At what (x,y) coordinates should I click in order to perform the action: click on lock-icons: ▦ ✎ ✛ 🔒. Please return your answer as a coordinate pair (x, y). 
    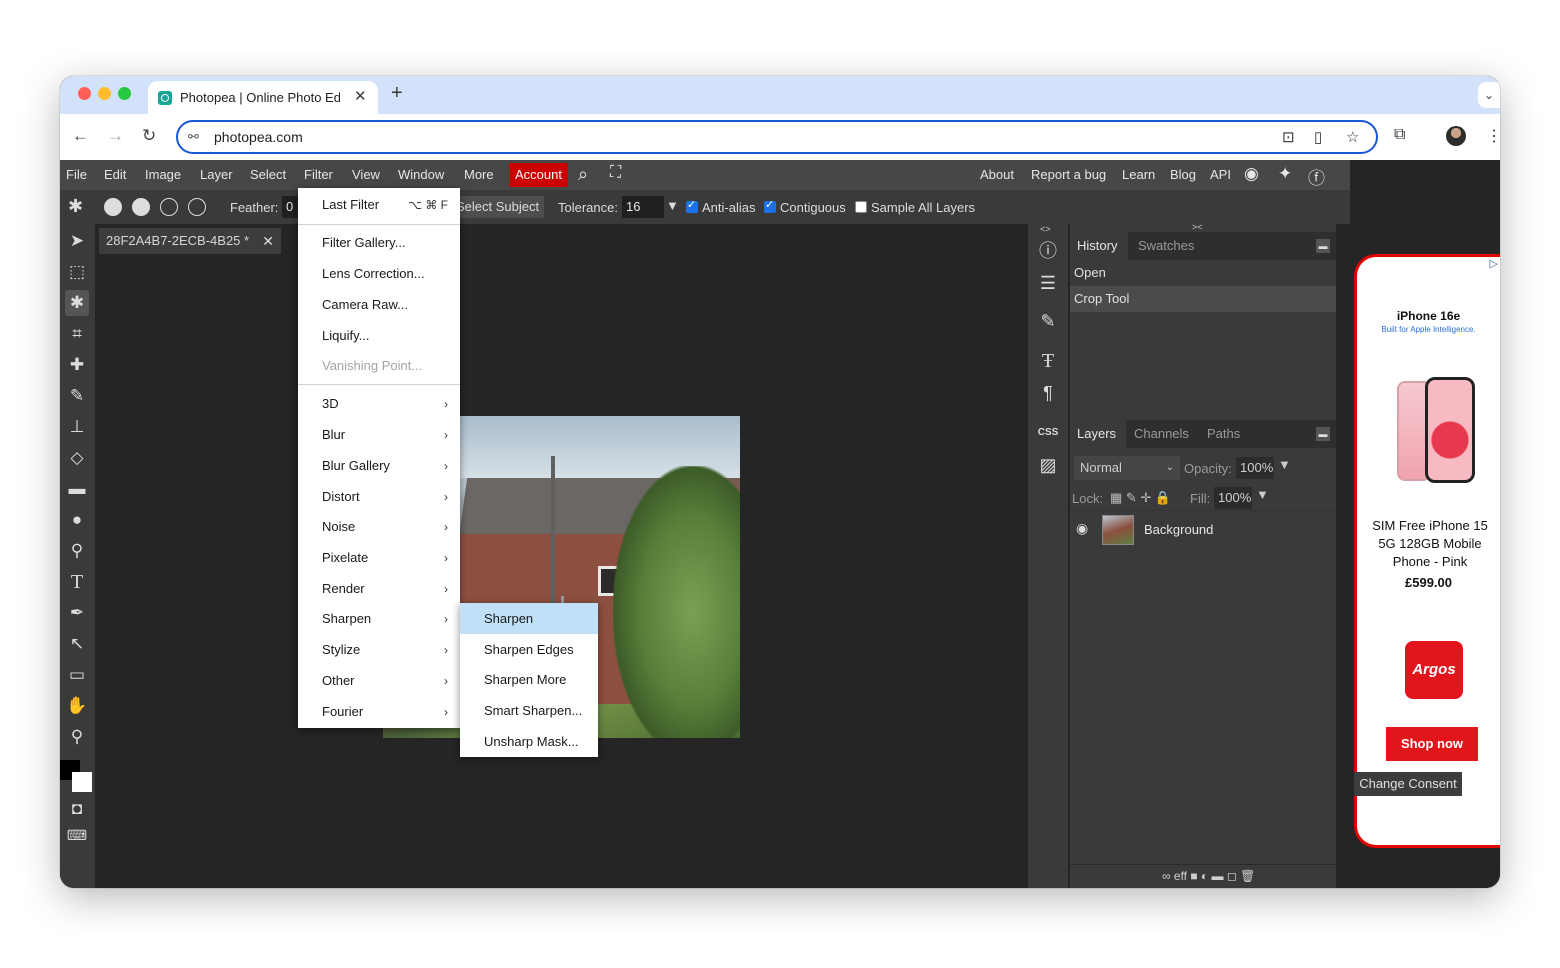
    Looking at the image, I should click on (1140, 498).